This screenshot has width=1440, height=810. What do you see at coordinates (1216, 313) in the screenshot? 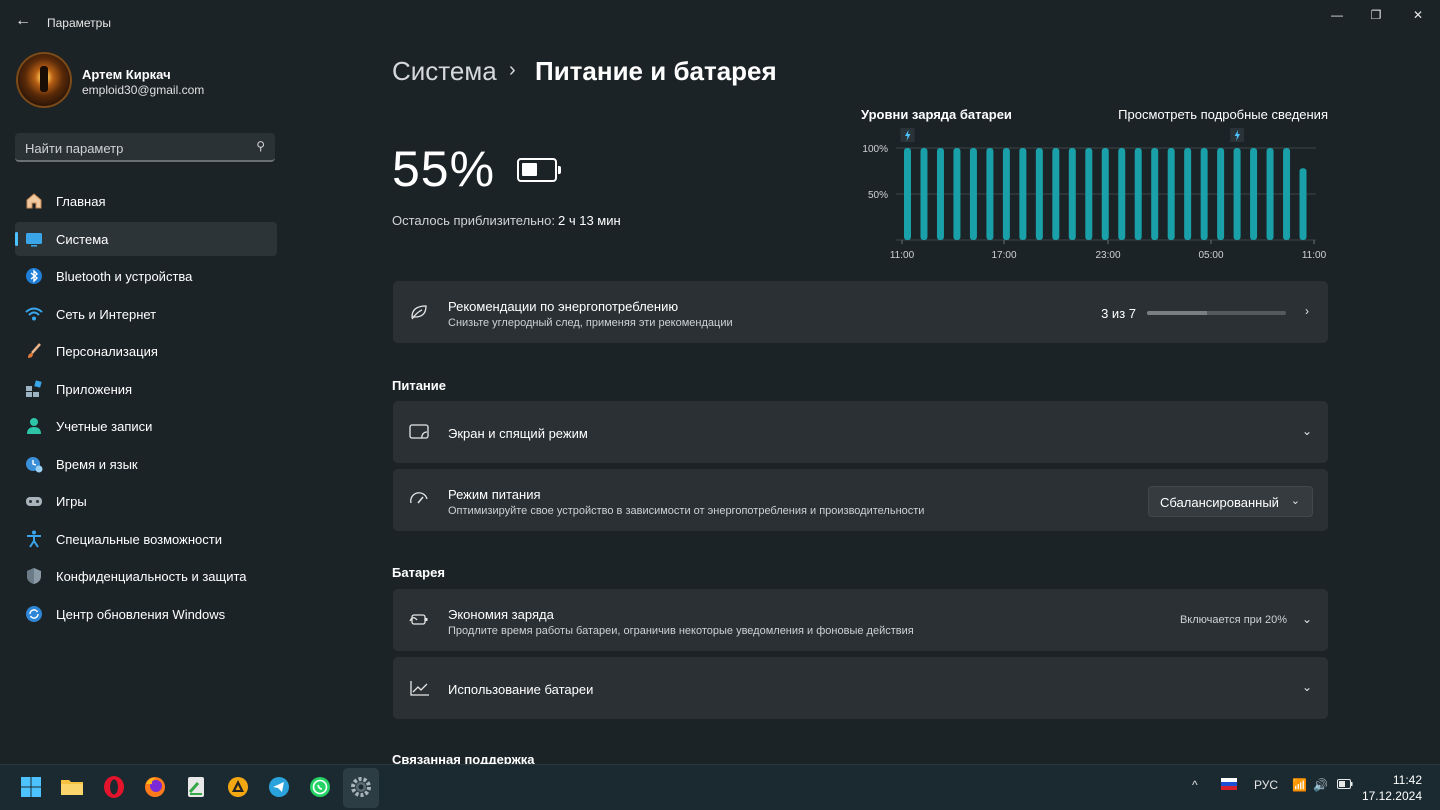
I see `recommendations-progress` at bounding box center [1216, 313].